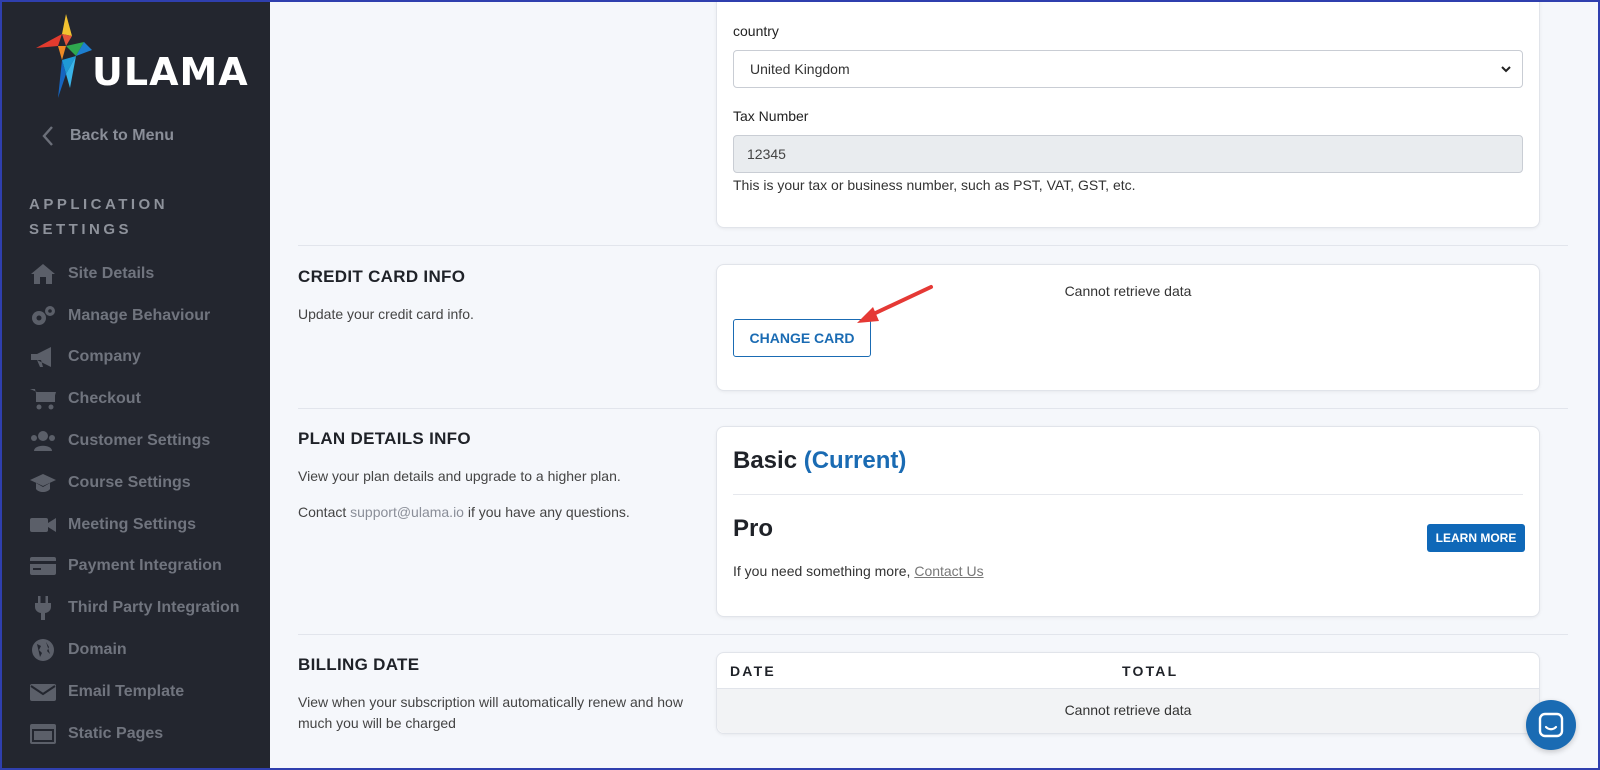 This screenshot has height=770, width=1600. Describe the element at coordinates (43, 692) in the screenshot. I see `envelope-icon` at that location.